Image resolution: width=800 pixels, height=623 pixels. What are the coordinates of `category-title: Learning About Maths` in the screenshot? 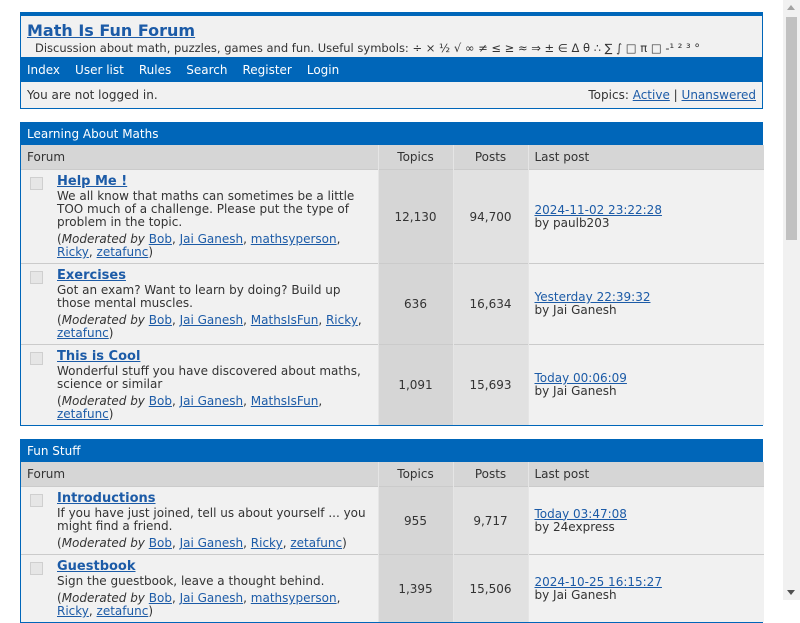 It's located at (391, 134).